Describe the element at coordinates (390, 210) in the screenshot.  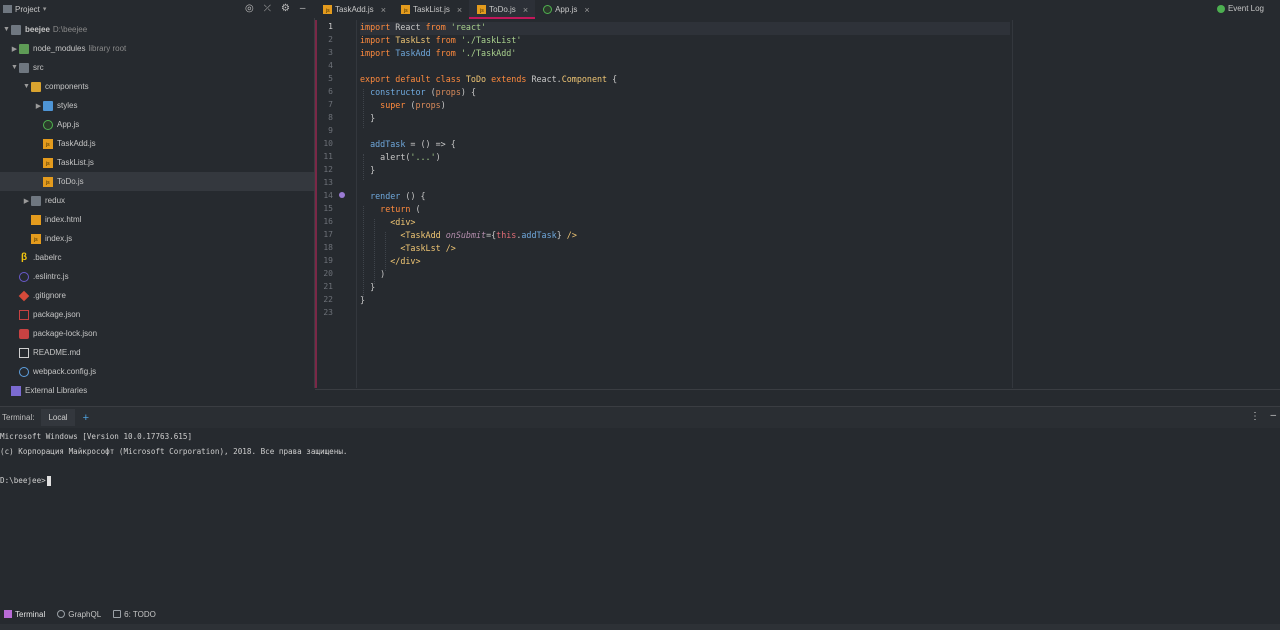
I see `code-line: return (` at that location.